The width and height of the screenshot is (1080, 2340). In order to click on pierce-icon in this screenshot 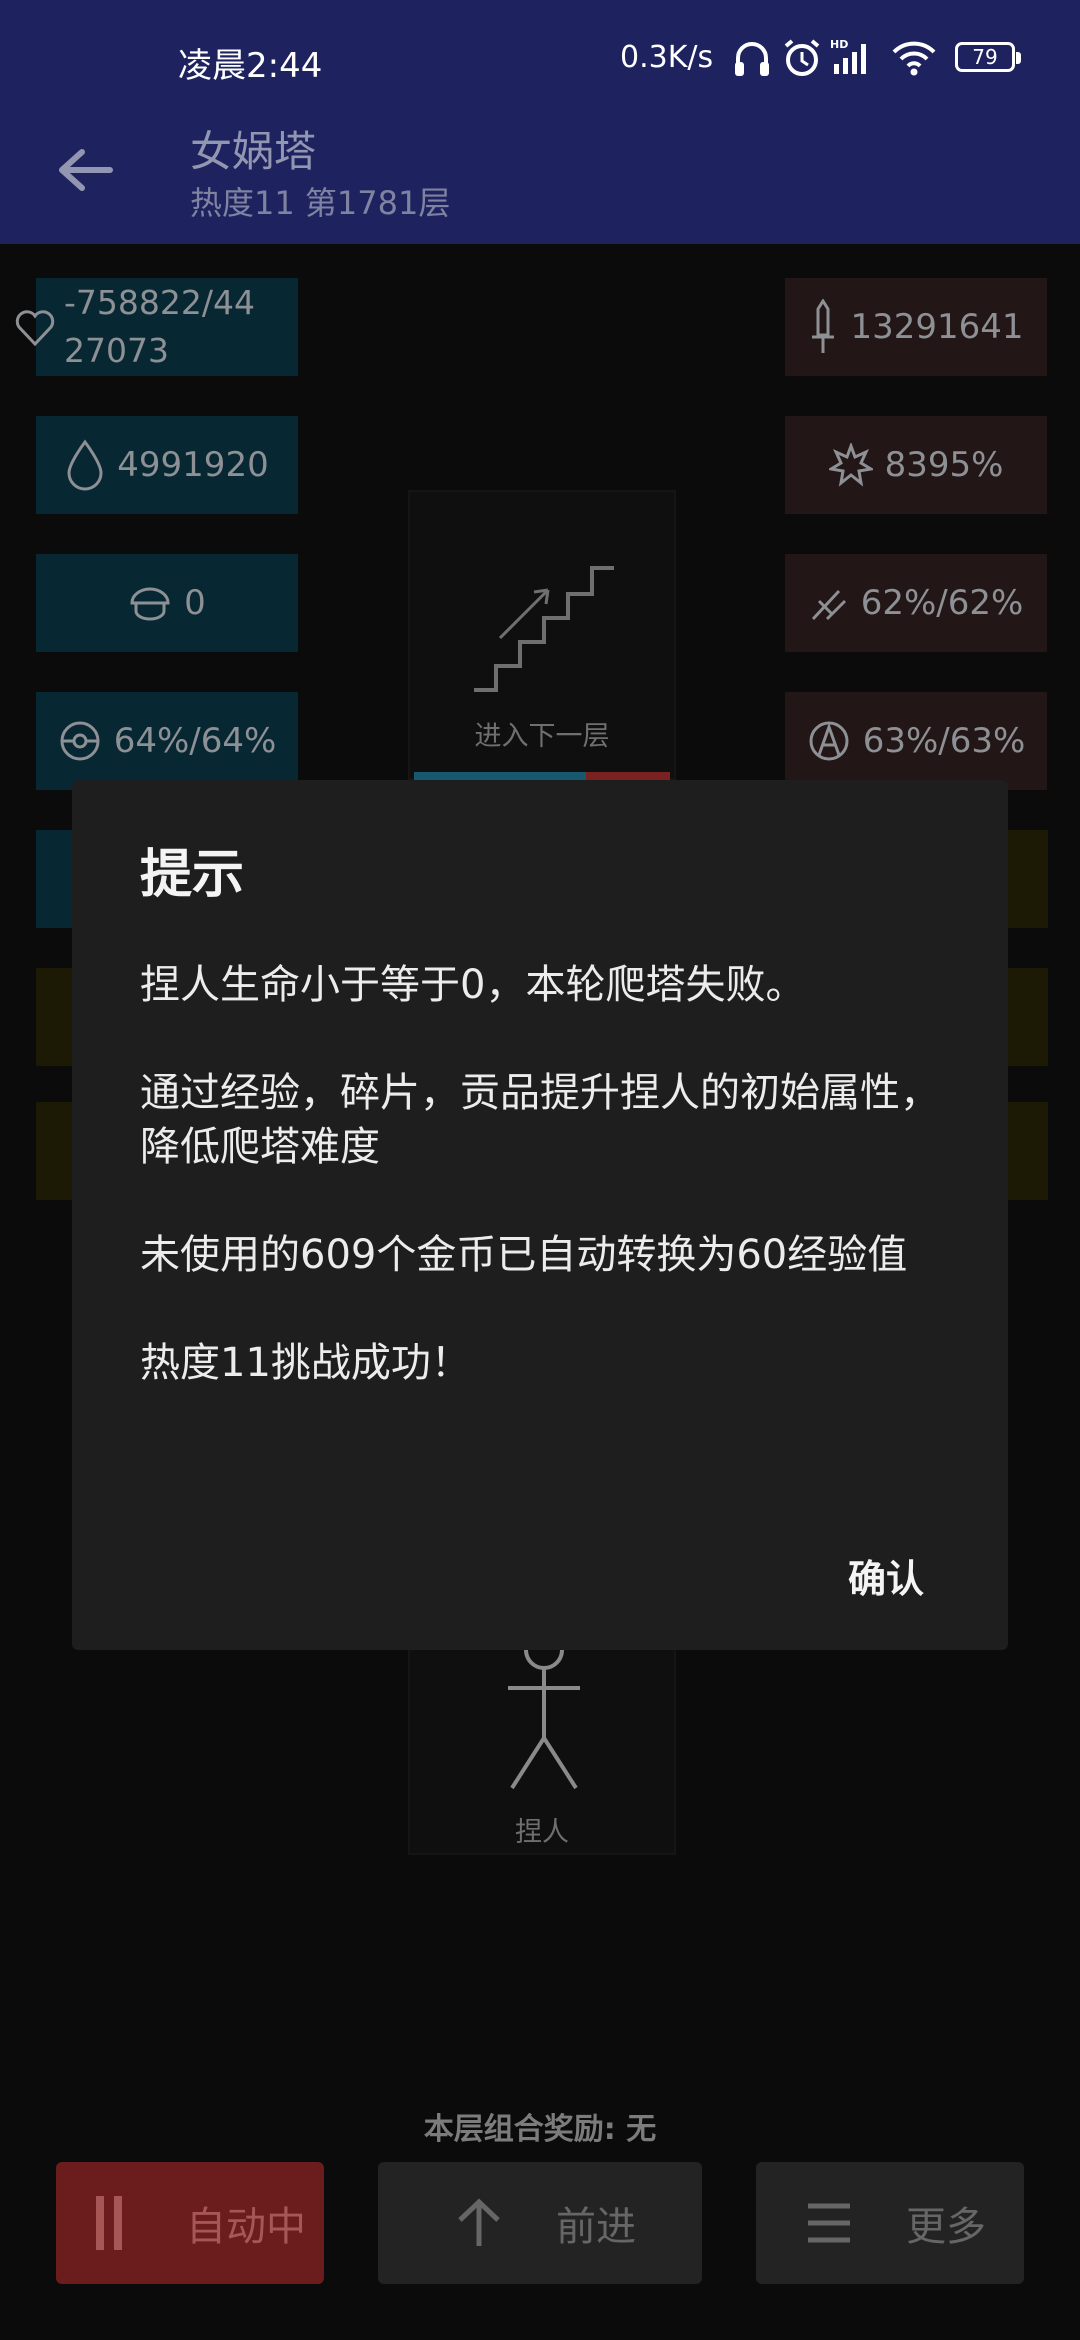, I will do `click(829, 741)`.